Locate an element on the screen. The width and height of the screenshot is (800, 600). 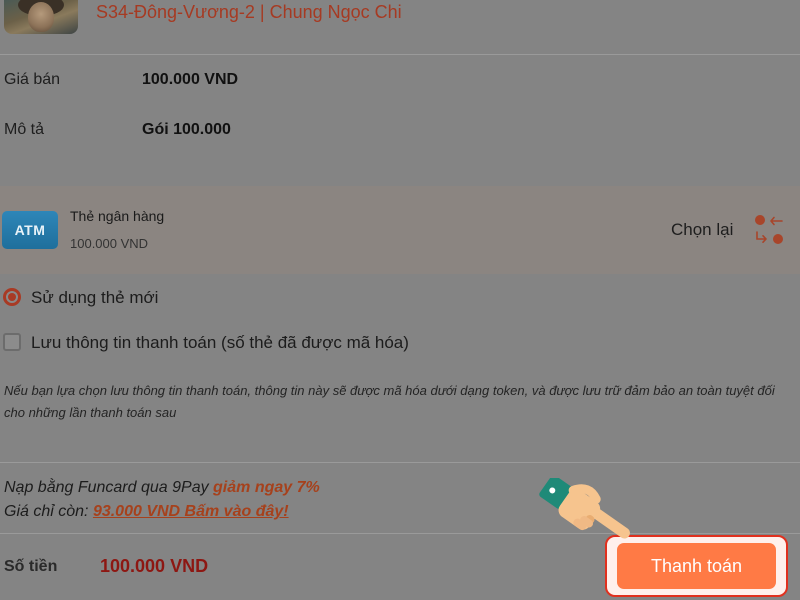
payment-method-amount: 100.000 VND is located at coordinates (109, 243).